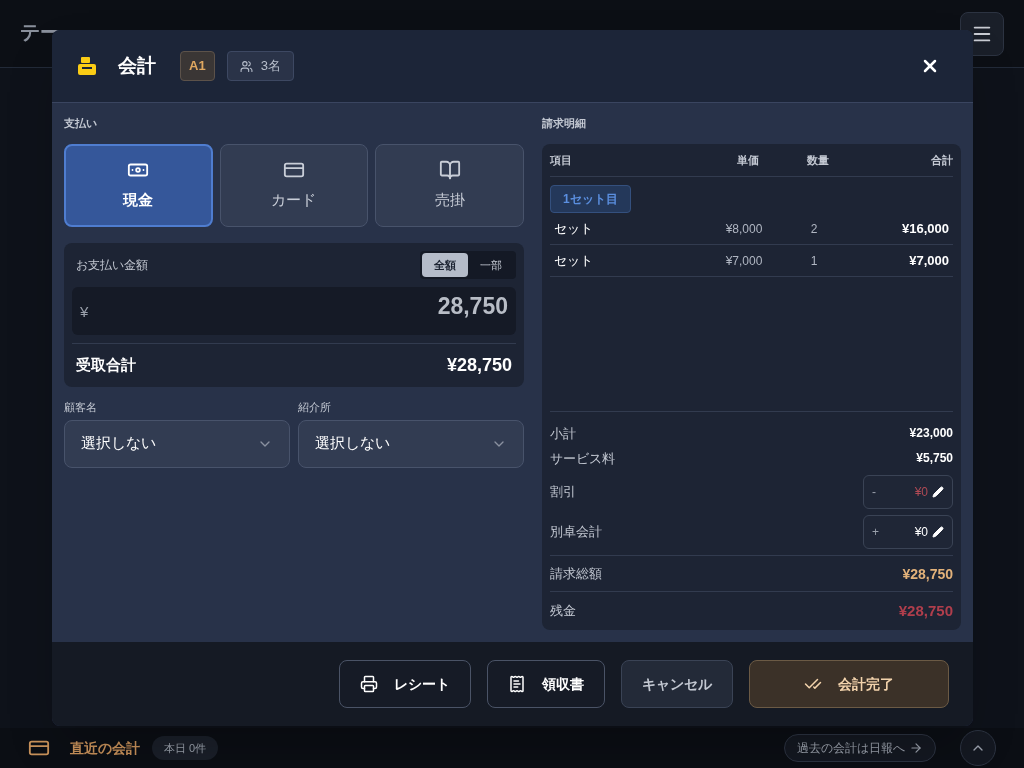 The width and height of the screenshot is (1024, 768). I want to click on total-label: 請求総額, so click(576, 574).